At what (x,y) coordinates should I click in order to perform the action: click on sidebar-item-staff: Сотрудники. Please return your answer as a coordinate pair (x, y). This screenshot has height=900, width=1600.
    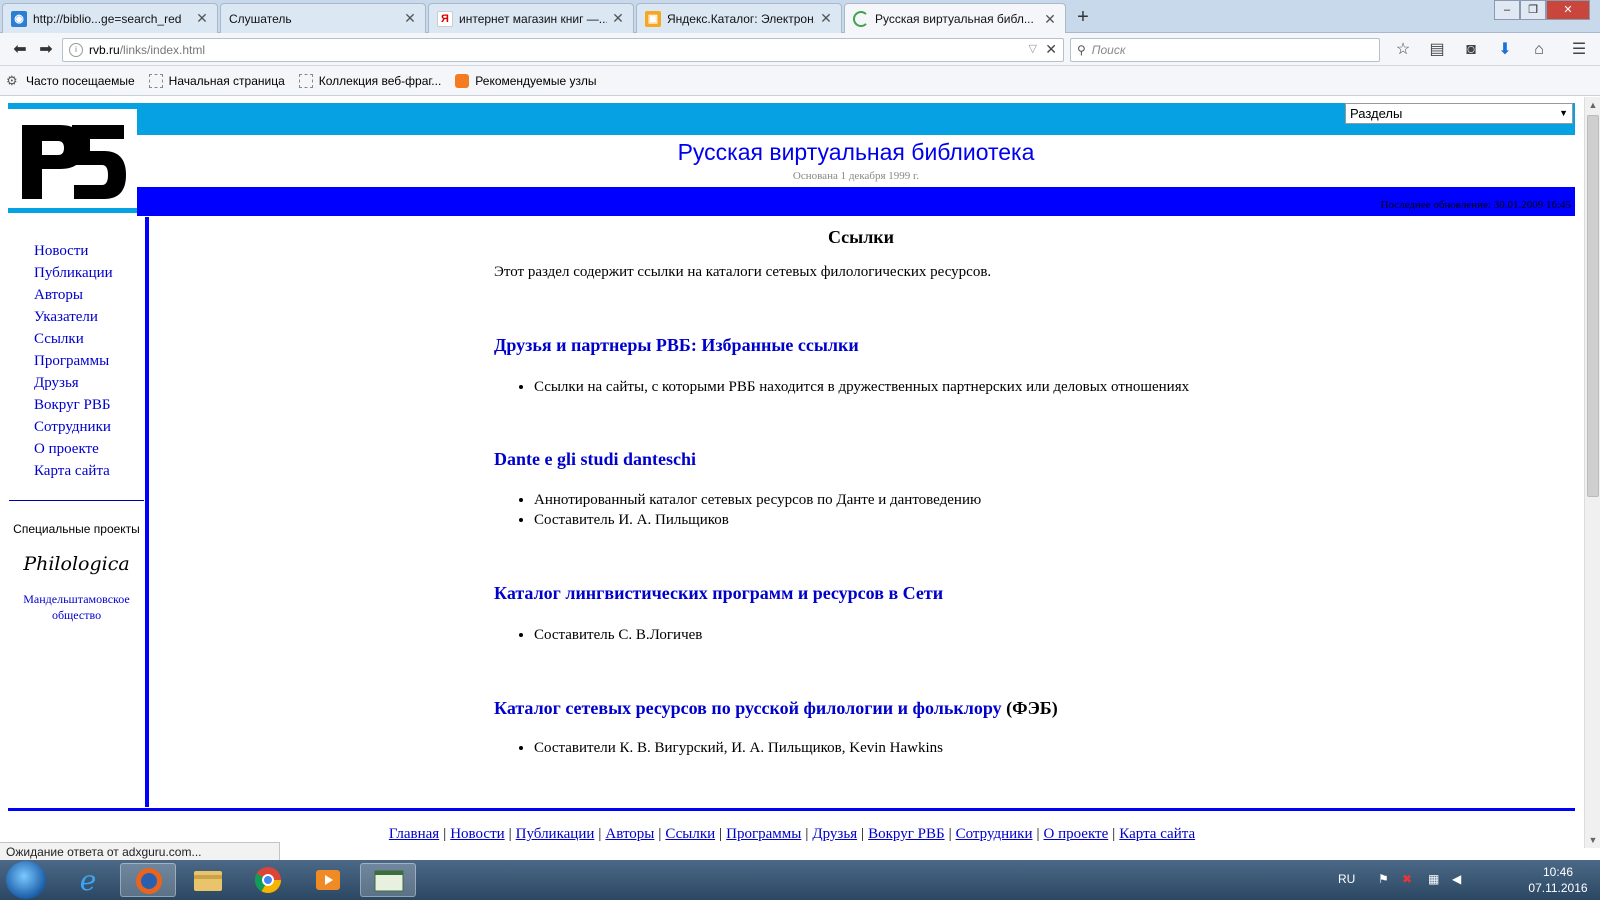
    Looking at the image, I should click on (73, 427).